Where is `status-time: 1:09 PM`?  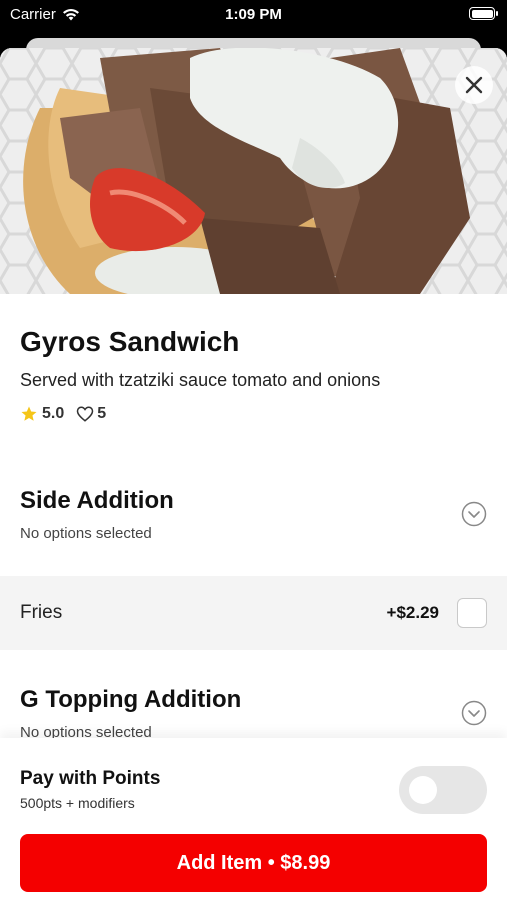 status-time: 1:09 PM is located at coordinates (253, 14).